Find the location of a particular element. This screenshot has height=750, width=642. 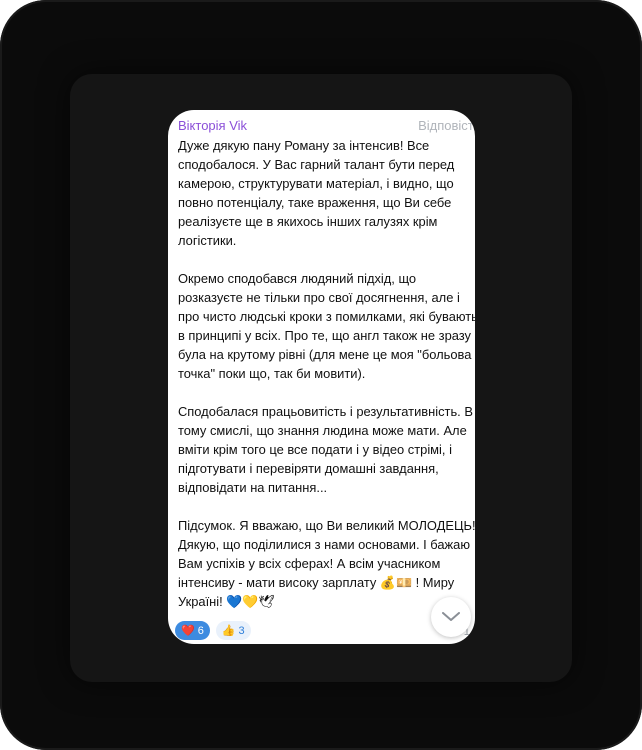

reactions-bar: ❤️ 6 👍 3 is located at coordinates (213, 630).